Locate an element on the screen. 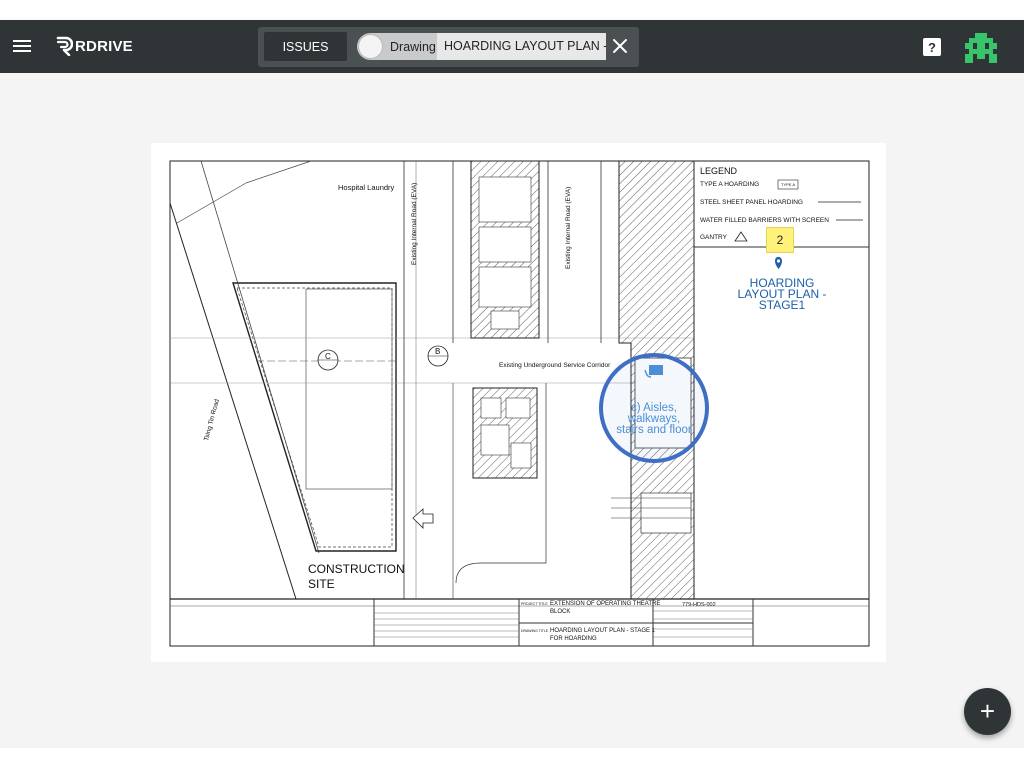 Image resolution: width=1024 pixels, height=768 pixels. title-block-project-label: PROJECT TITLE is located at coordinates (534, 604).